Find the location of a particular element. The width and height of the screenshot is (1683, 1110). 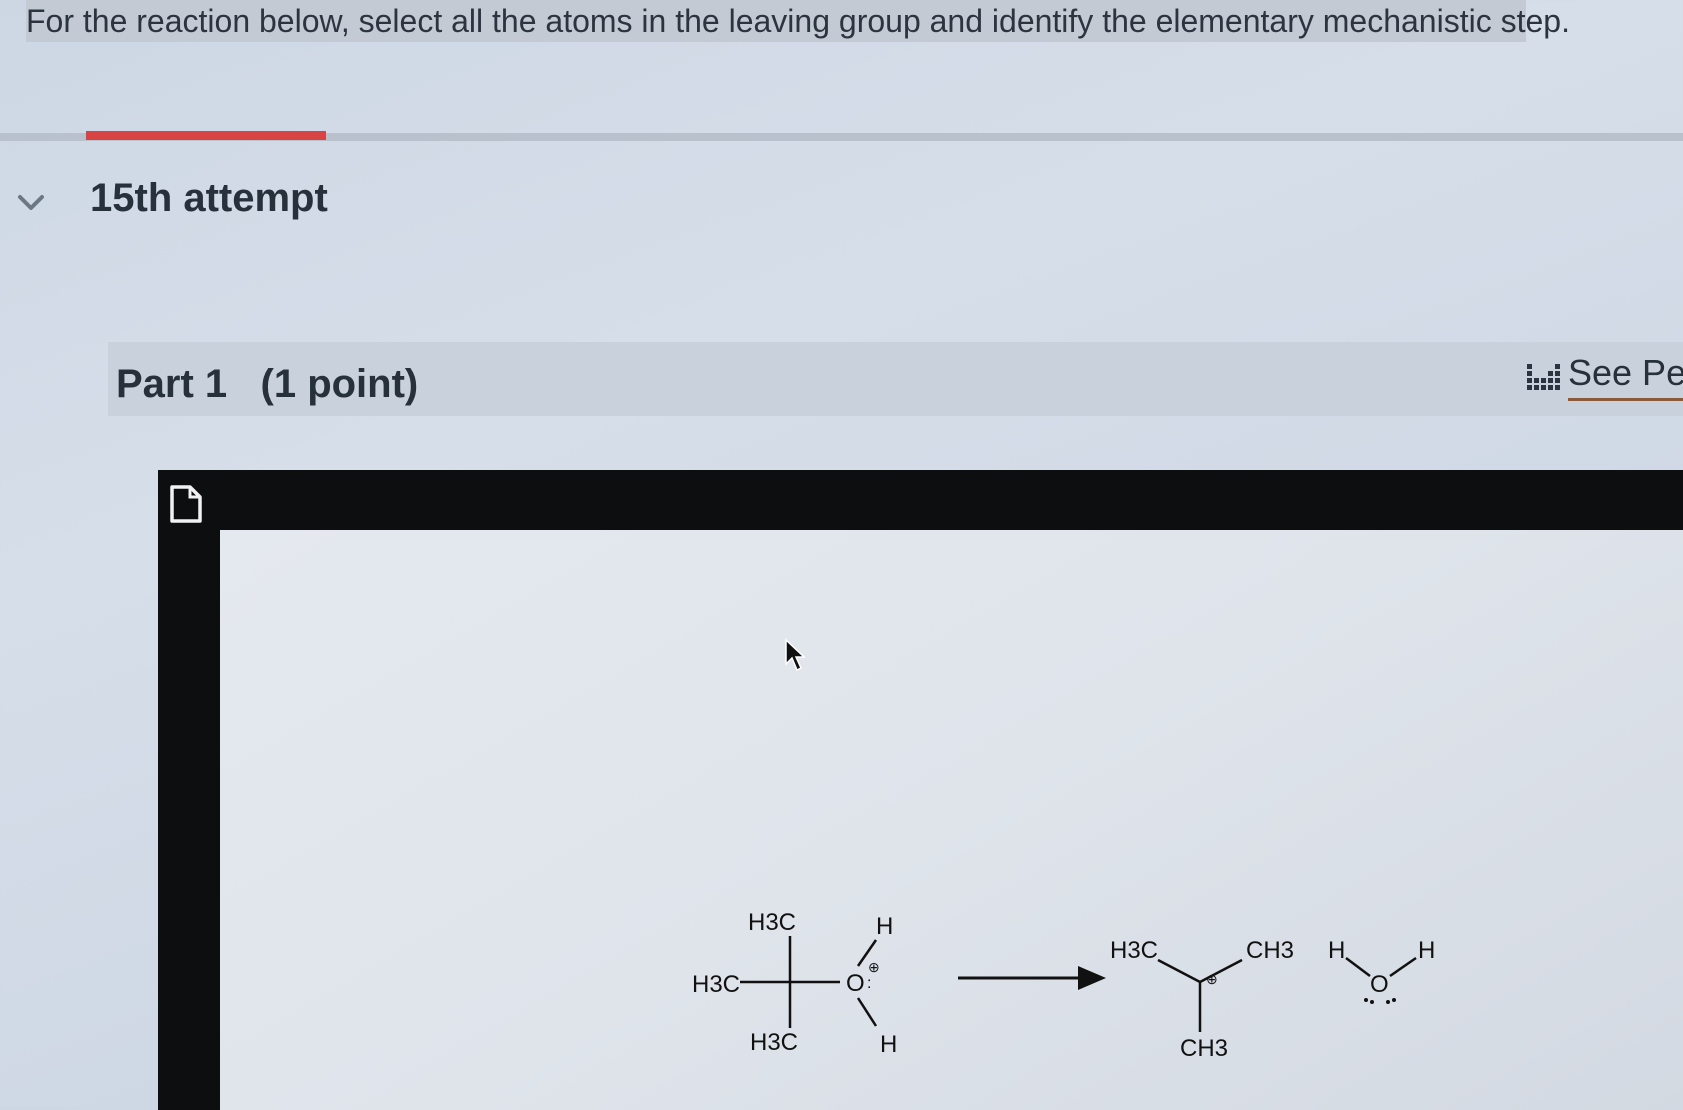

carbocation-product: H3C CH3 CH3 ⊕ is located at coordinates (1202, 999).